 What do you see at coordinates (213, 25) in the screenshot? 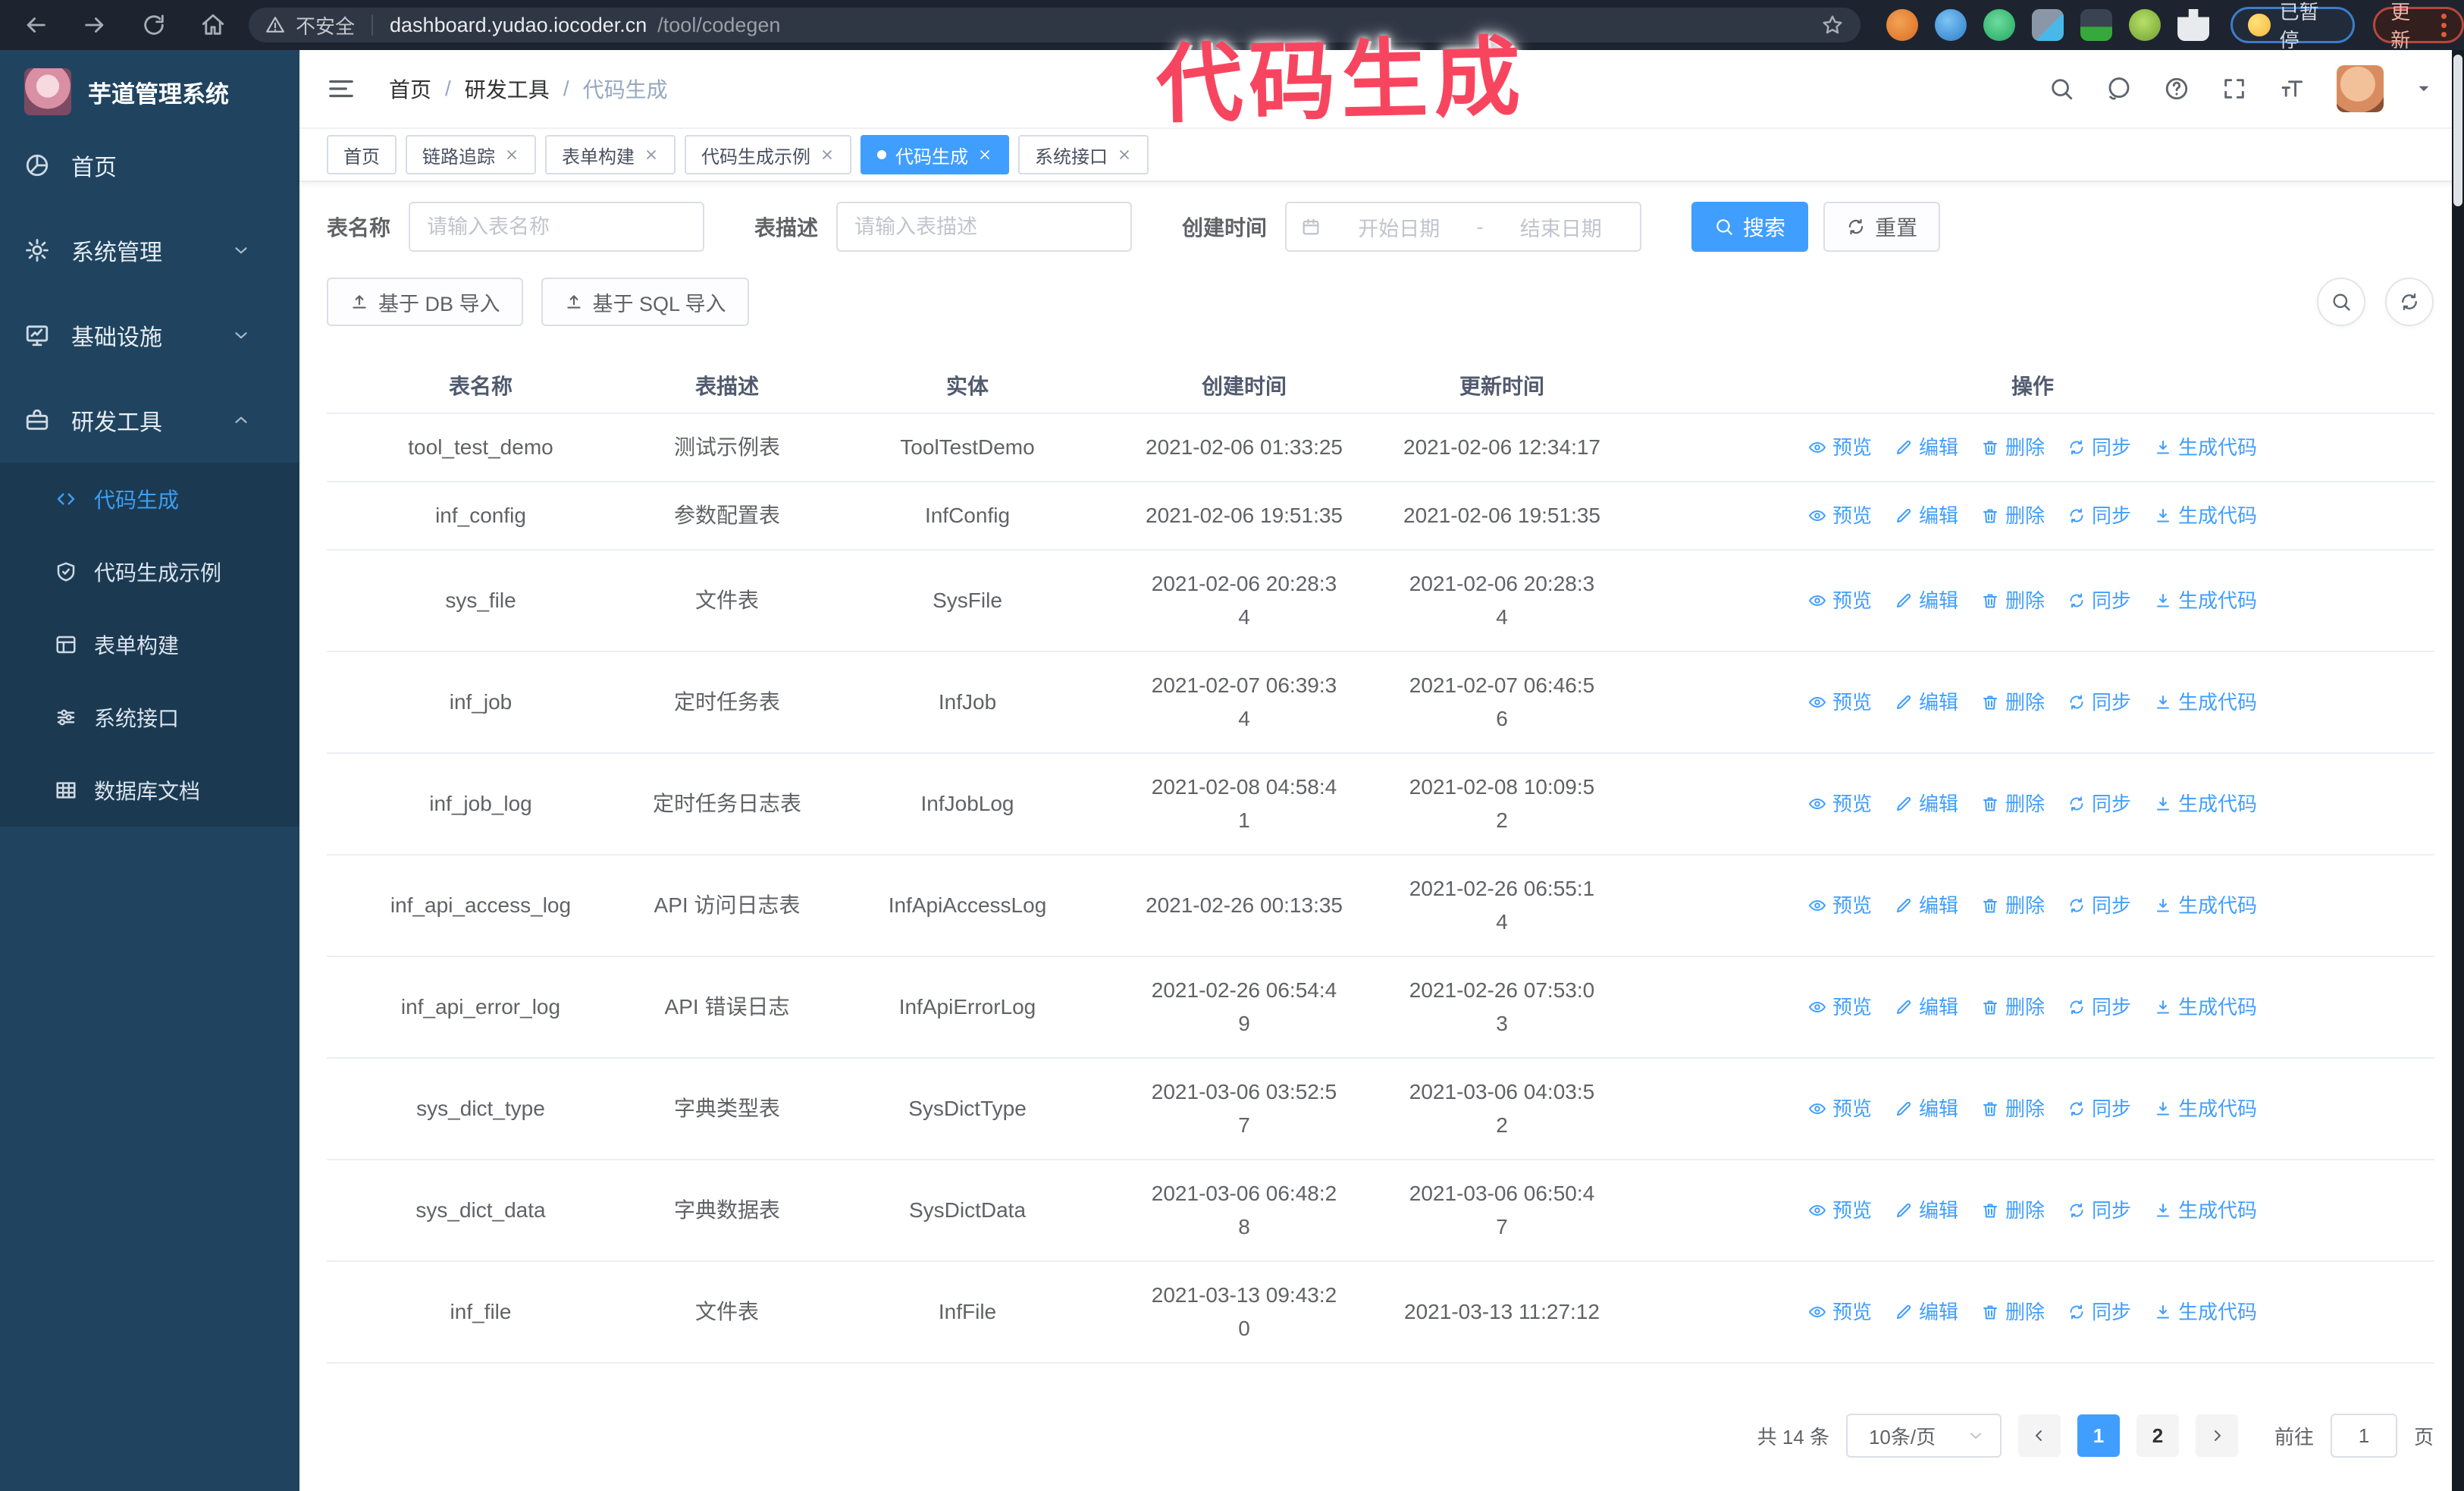
I see `browser-home-button` at bounding box center [213, 25].